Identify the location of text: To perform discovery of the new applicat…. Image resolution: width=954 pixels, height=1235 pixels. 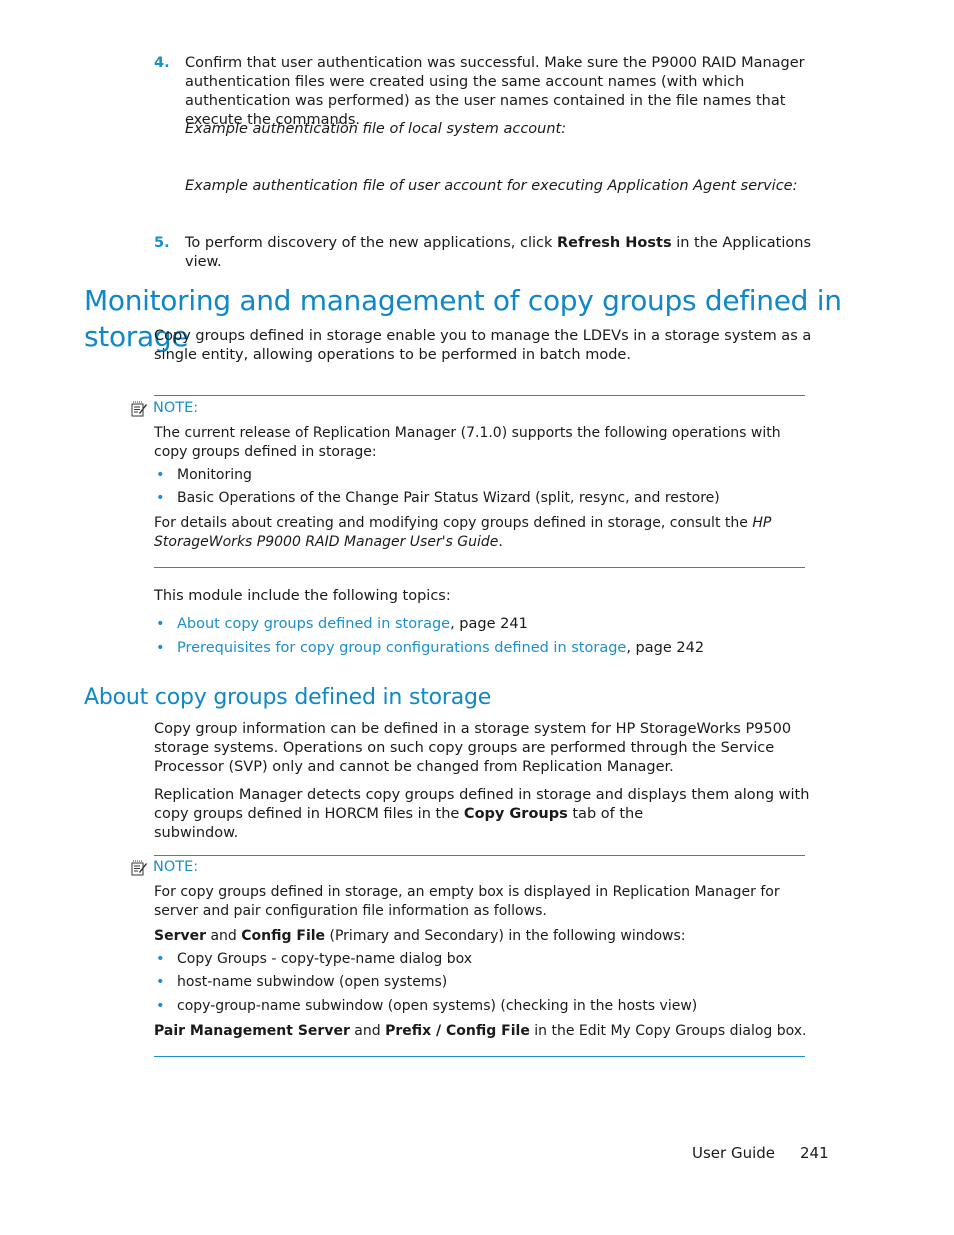
(371, 243).